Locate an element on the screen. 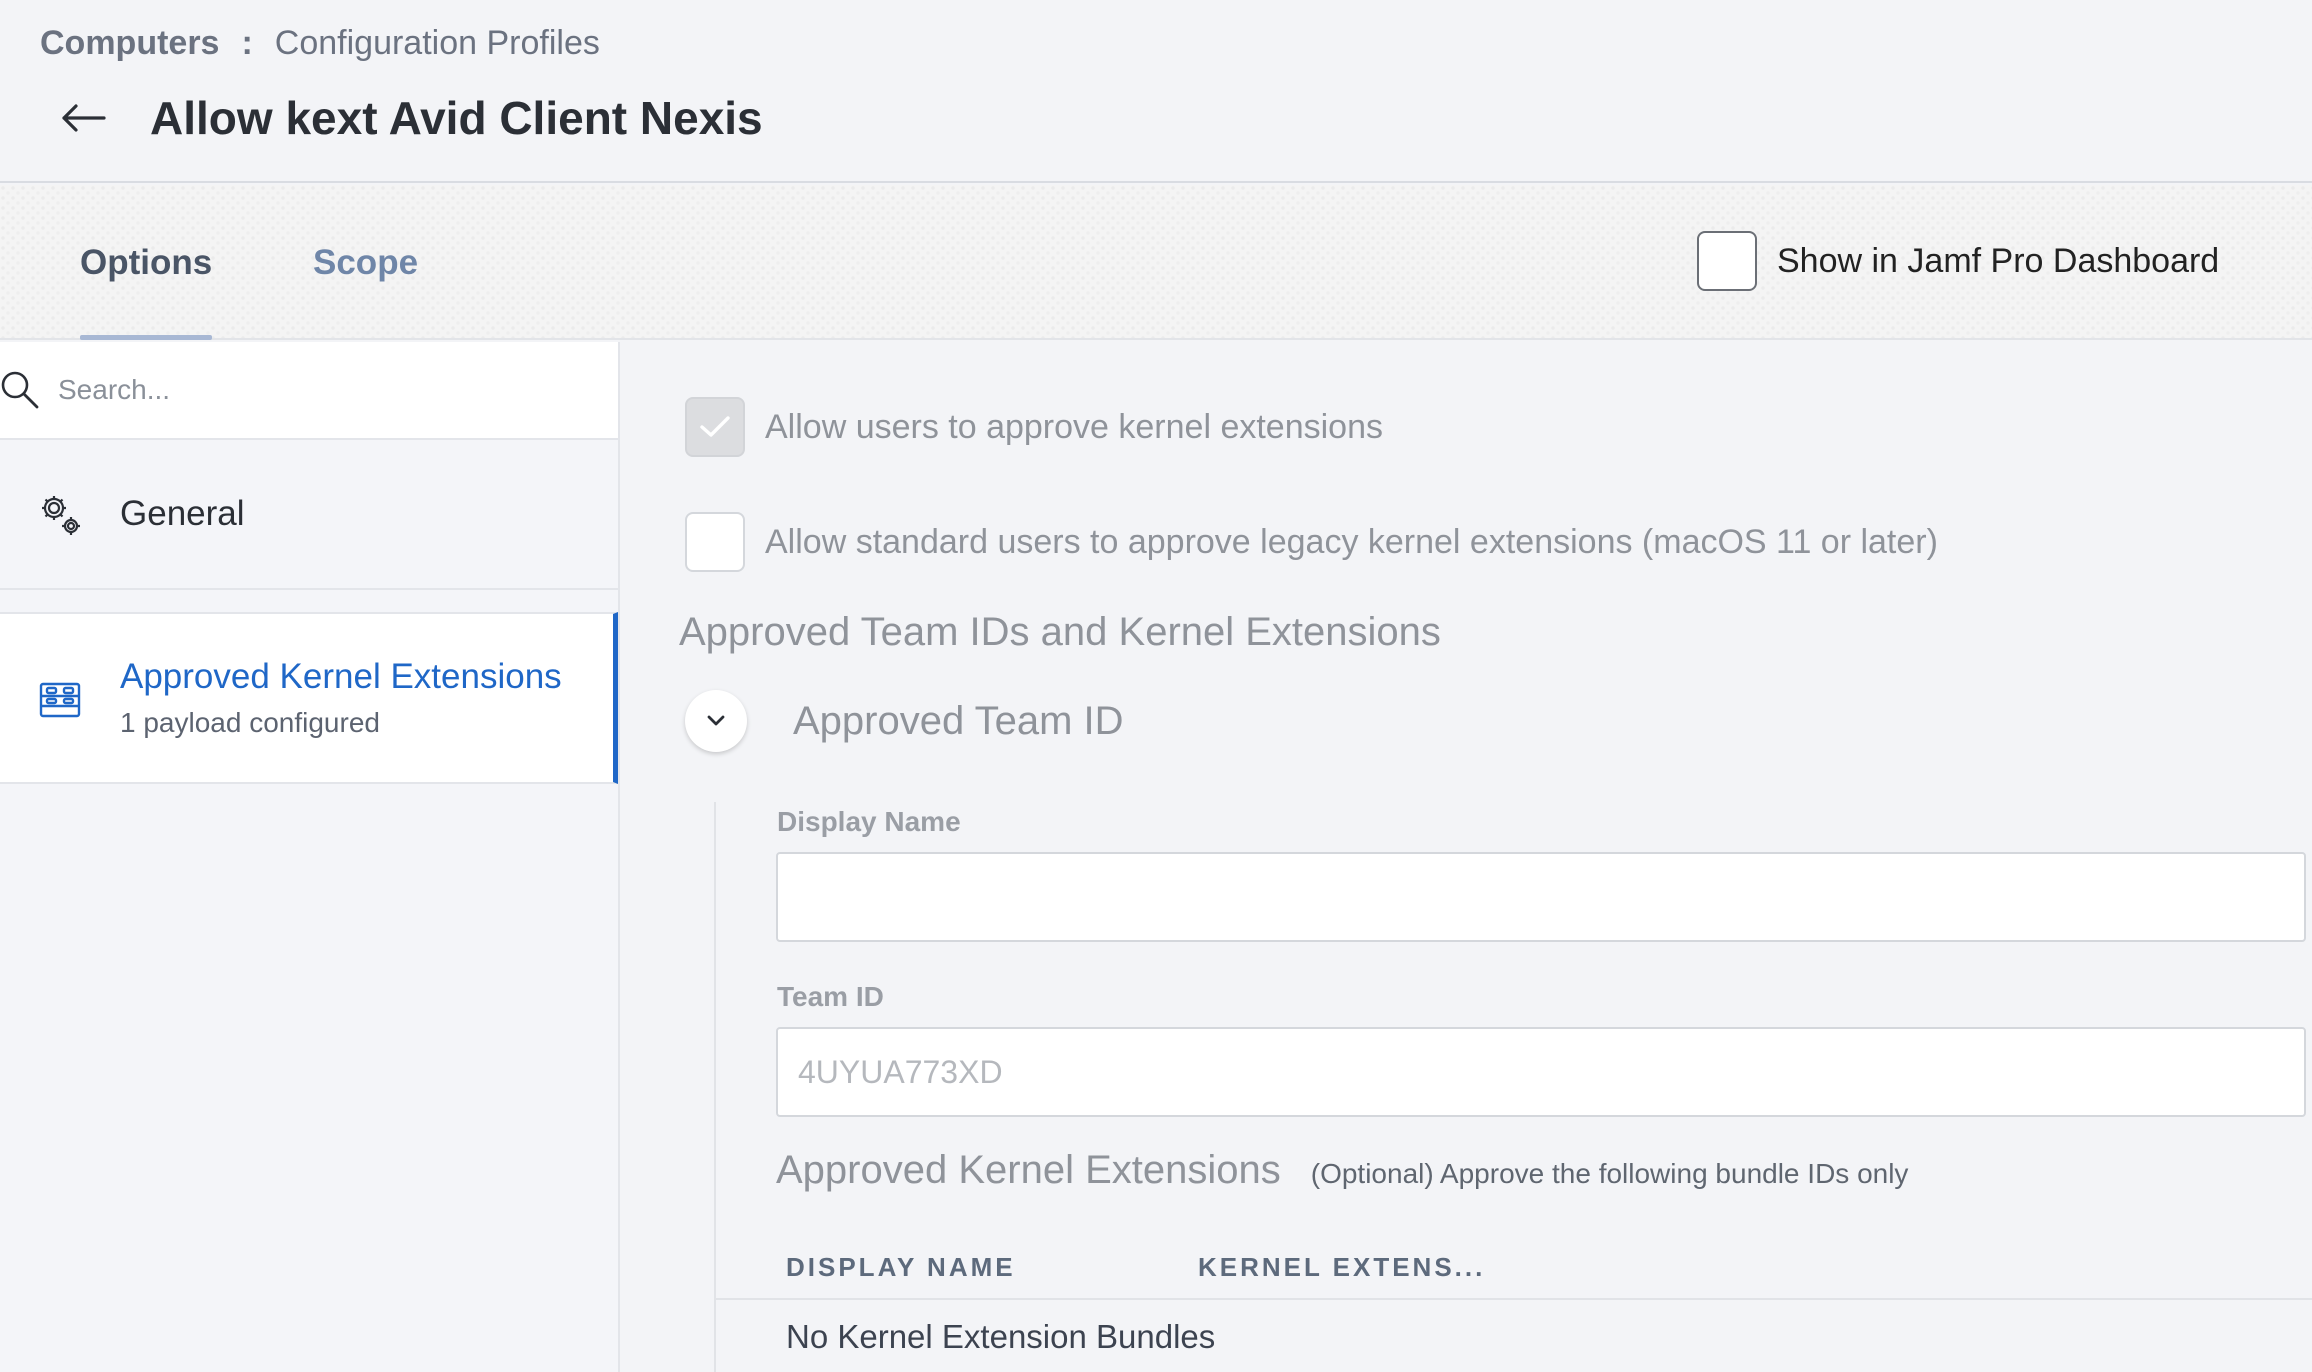  tab-options: Options is located at coordinates (146, 291).